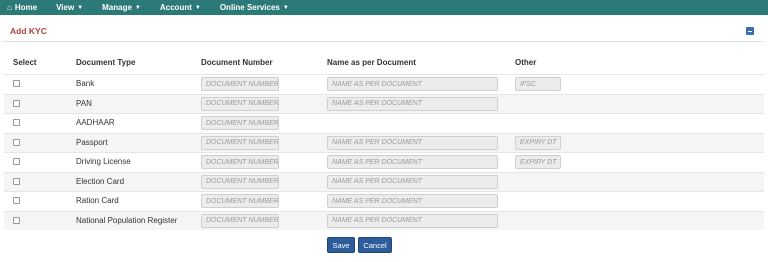  I want to click on document-type: Bank, so click(85, 83).